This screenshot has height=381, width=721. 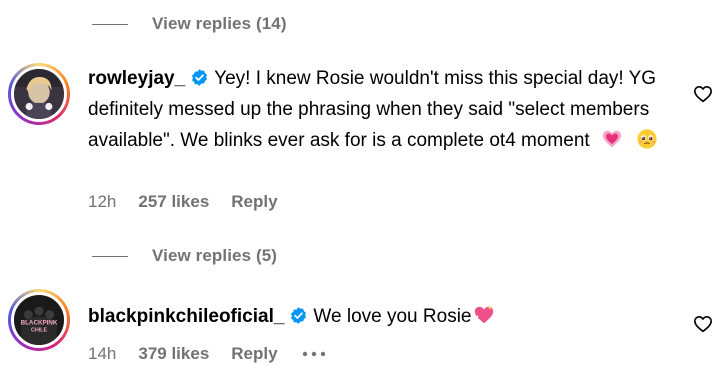 What do you see at coordinates (392, 316) in the screenshot?
I see `comment-text: We love you Rosie` at bounding box center [392, 316].